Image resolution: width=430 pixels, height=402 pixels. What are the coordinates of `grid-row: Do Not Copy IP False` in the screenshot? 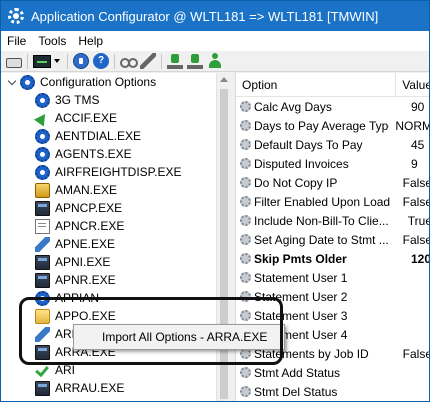 It's located at (332, 182).